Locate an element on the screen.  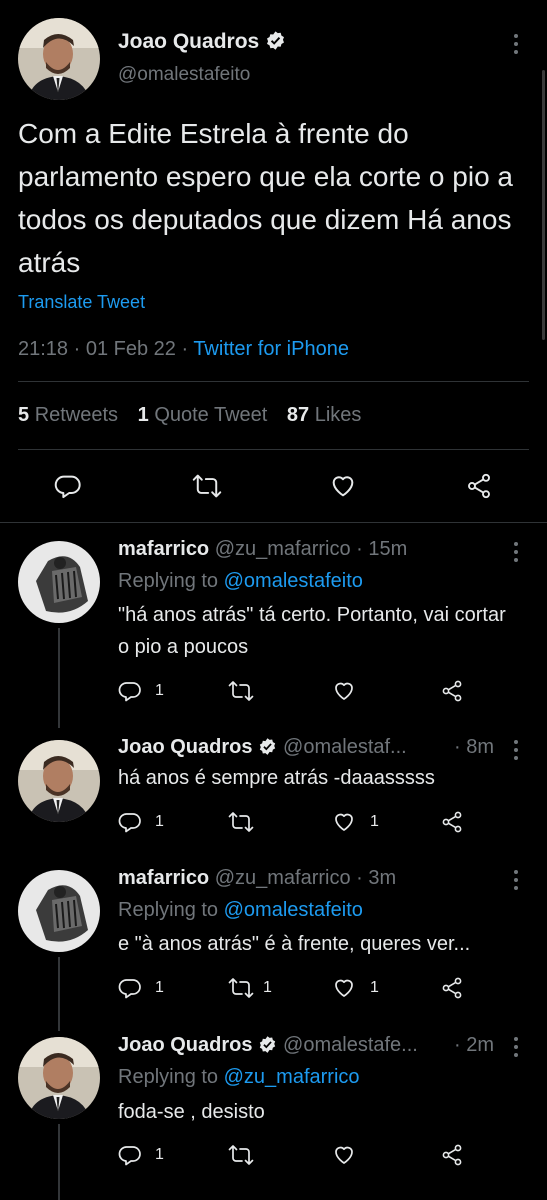
tweet-source-link: Twitter for iPhone is located at coordinates (271, 349).